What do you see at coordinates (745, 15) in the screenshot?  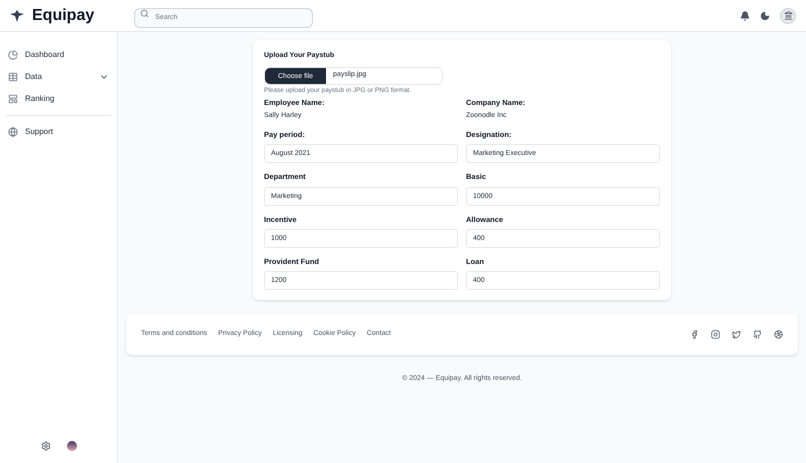 I see `notification-icon` at bounding box center [745, 15].